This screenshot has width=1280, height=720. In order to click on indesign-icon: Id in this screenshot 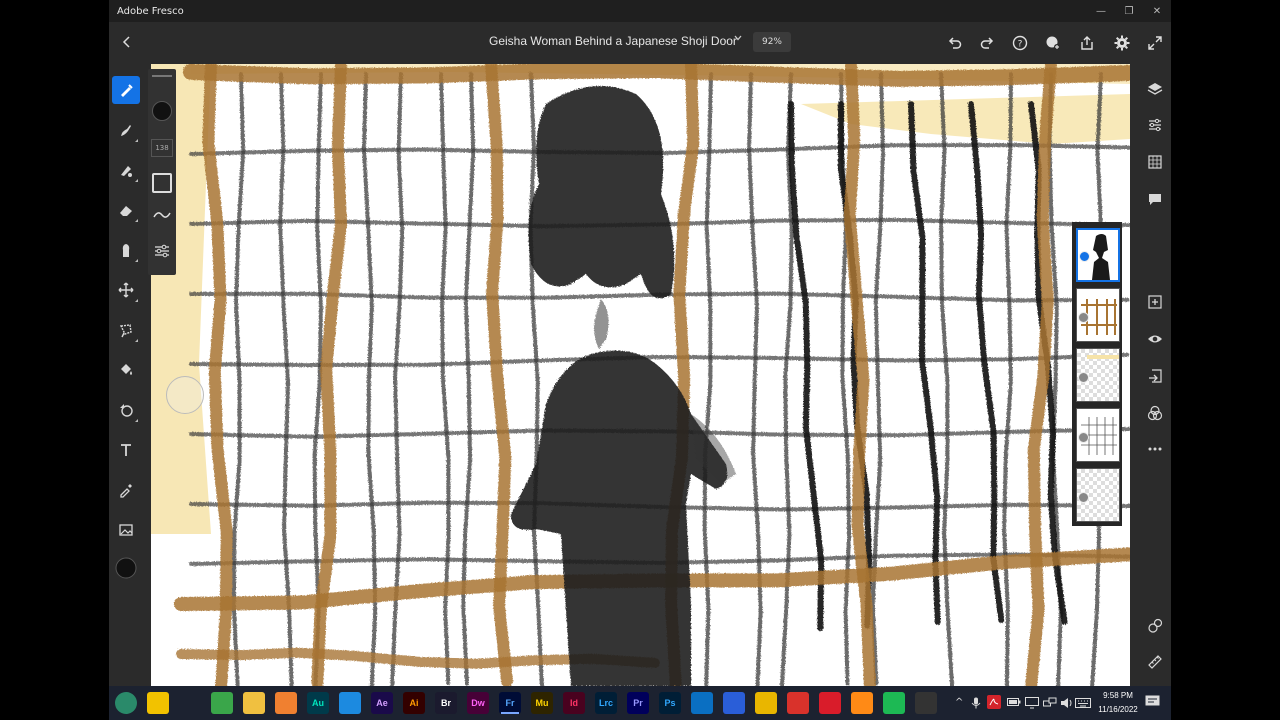, I will do `click(574, 703)`.